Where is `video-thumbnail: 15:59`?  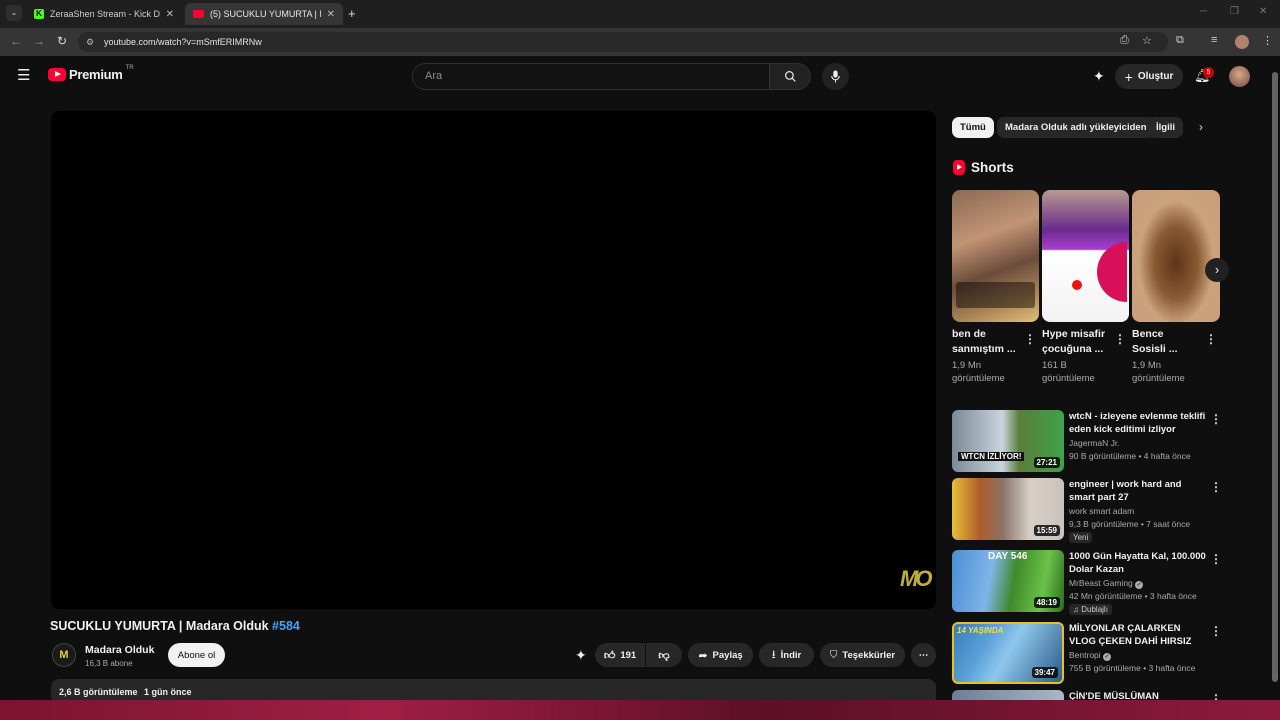 video-thumbnail: 15:59 is located at coordinates (1008, 509).